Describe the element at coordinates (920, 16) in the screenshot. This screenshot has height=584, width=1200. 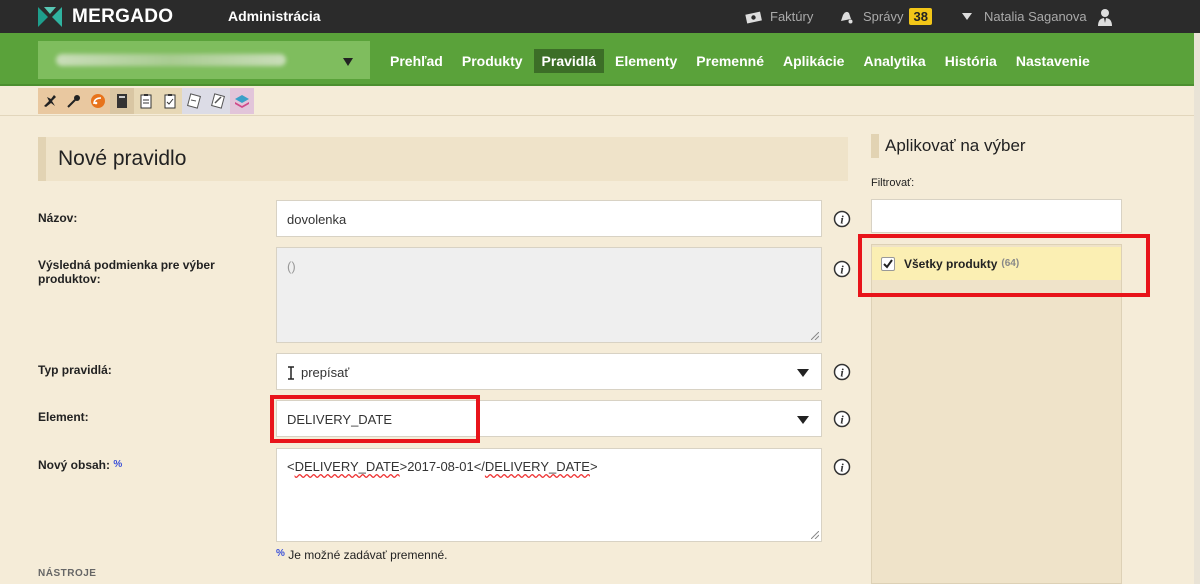
I see `messages-count-badge: 38` at that location.